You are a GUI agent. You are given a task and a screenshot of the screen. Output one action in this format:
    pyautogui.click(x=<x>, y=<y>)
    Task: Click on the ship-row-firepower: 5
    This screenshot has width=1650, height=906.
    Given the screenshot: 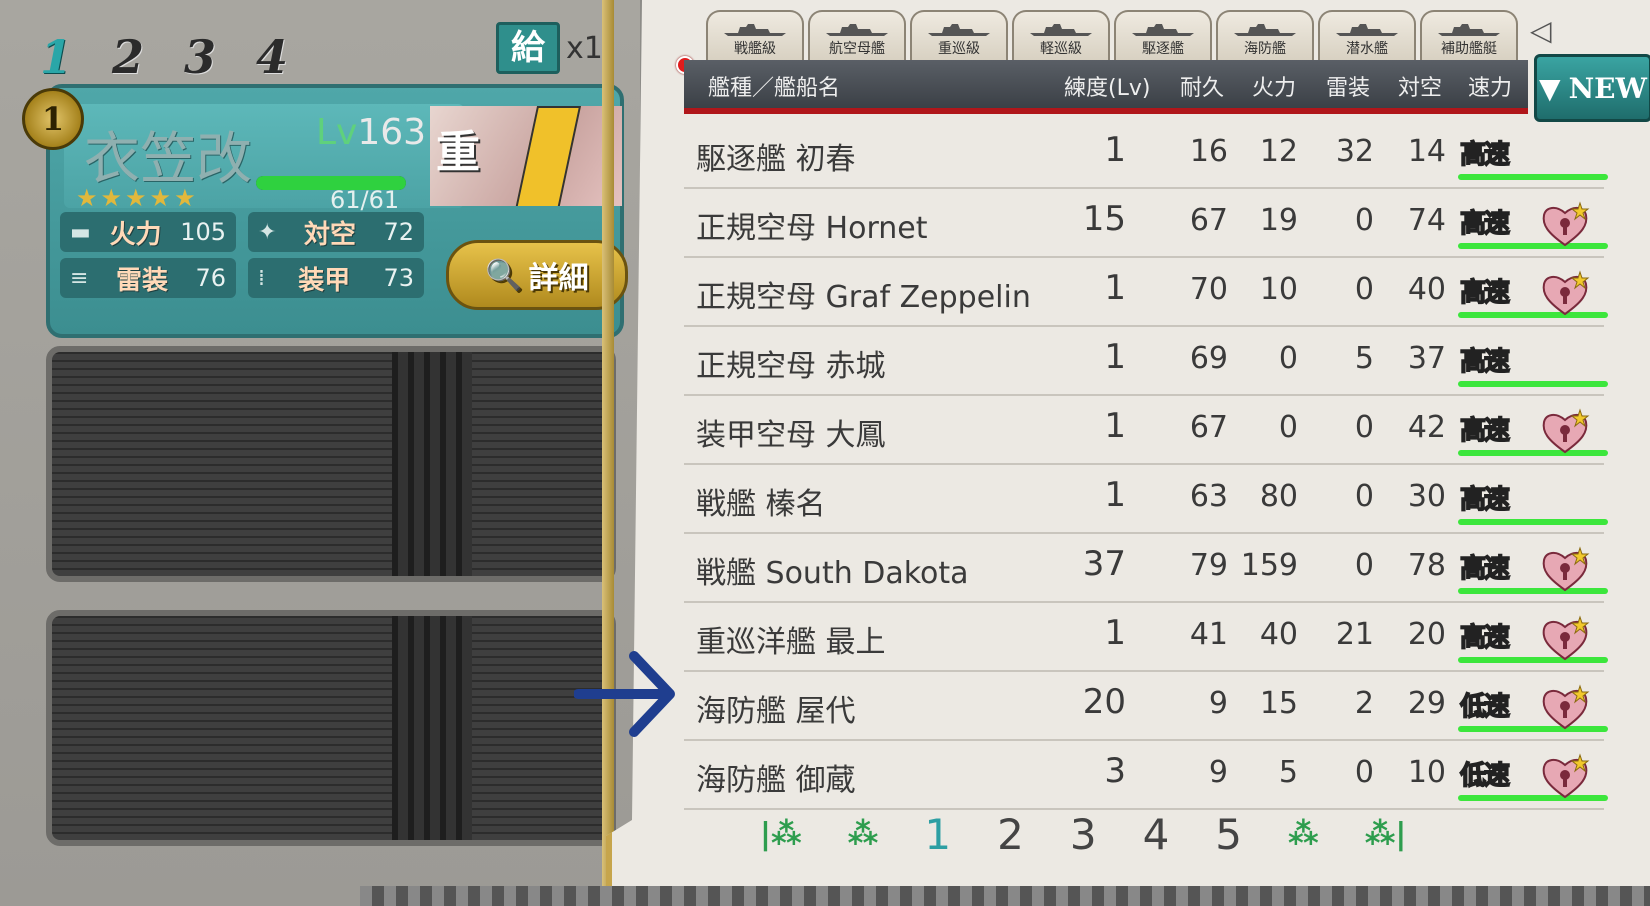 What is the action you would take?
    pyautogui.click(x=1288, y=772)
    